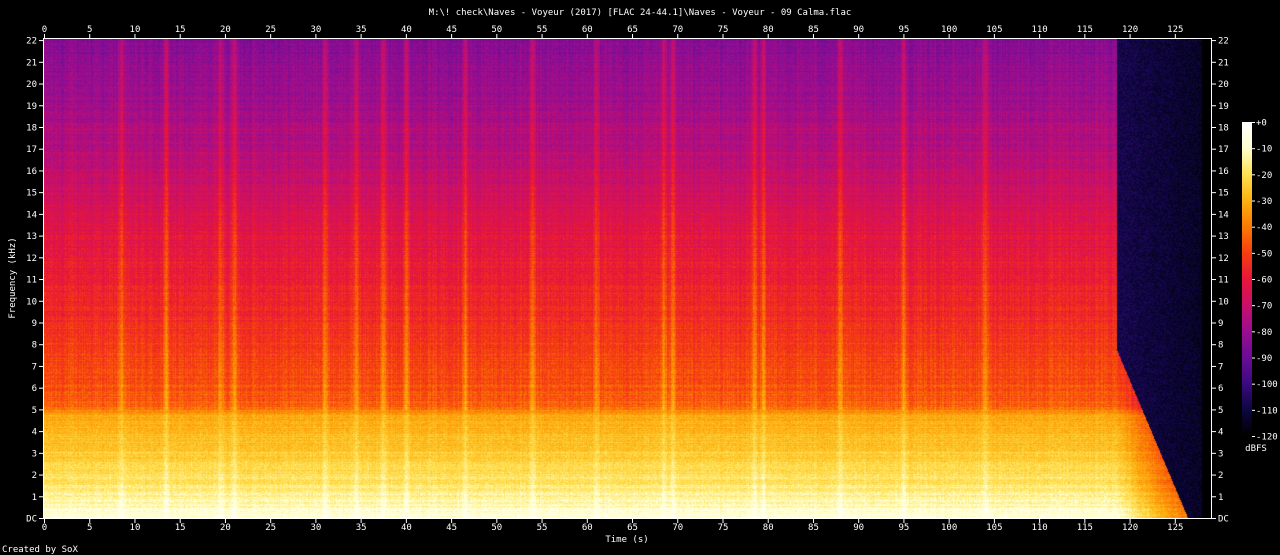  I want to click on y-tick-label-right: 11, so click(1223, 281).